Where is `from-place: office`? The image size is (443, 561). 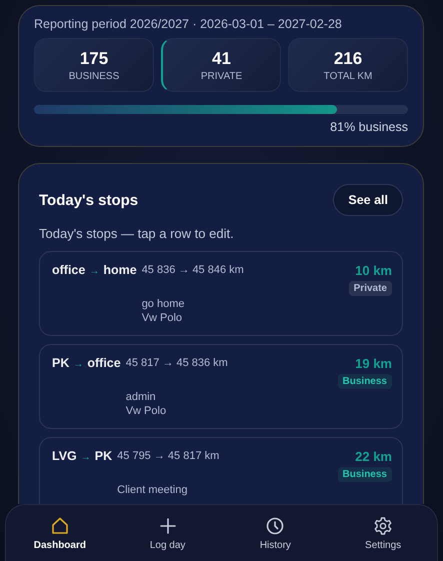 from-place: office is located at coordinates (69, 270).